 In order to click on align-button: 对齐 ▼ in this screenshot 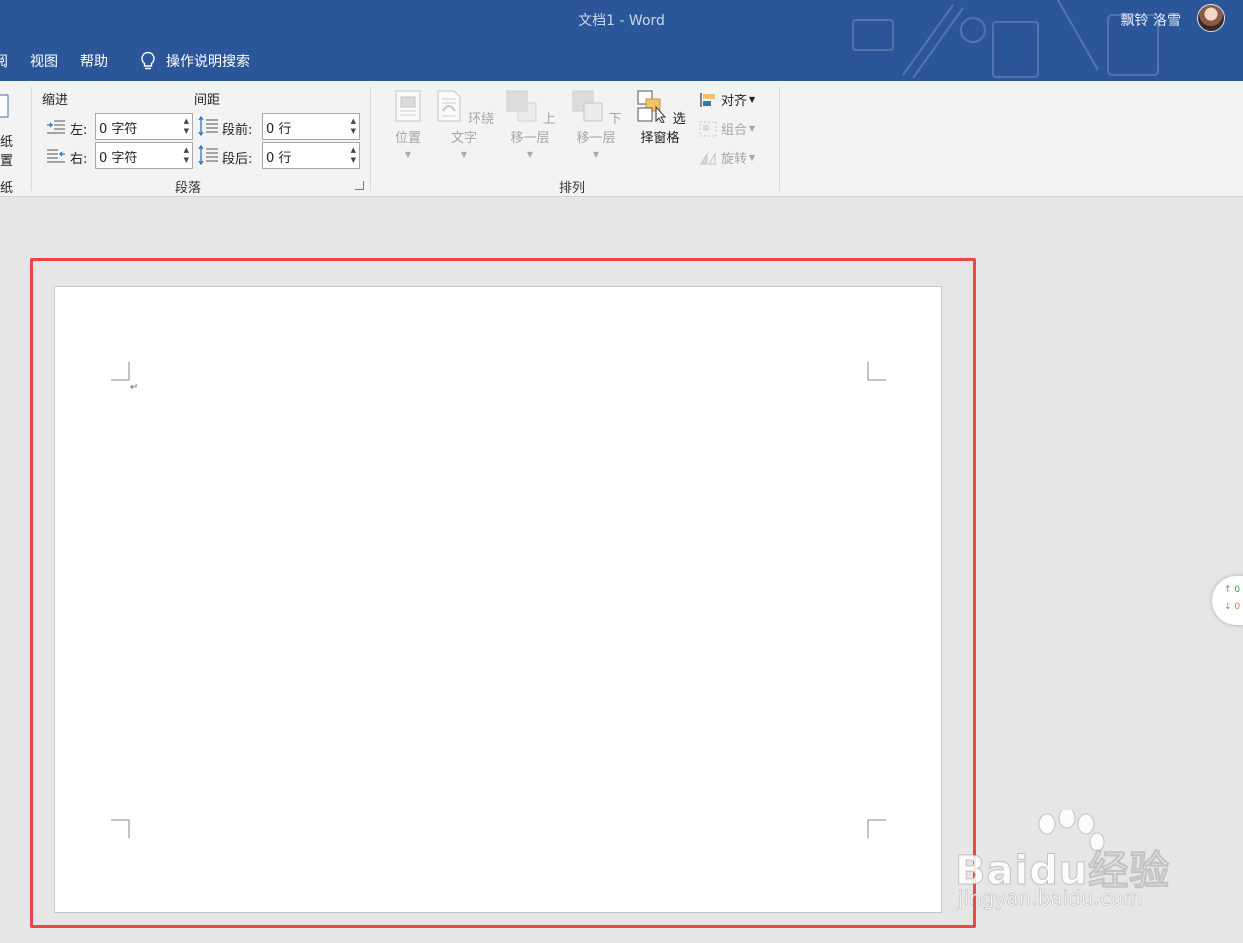, I will do `click(727, 99)`.